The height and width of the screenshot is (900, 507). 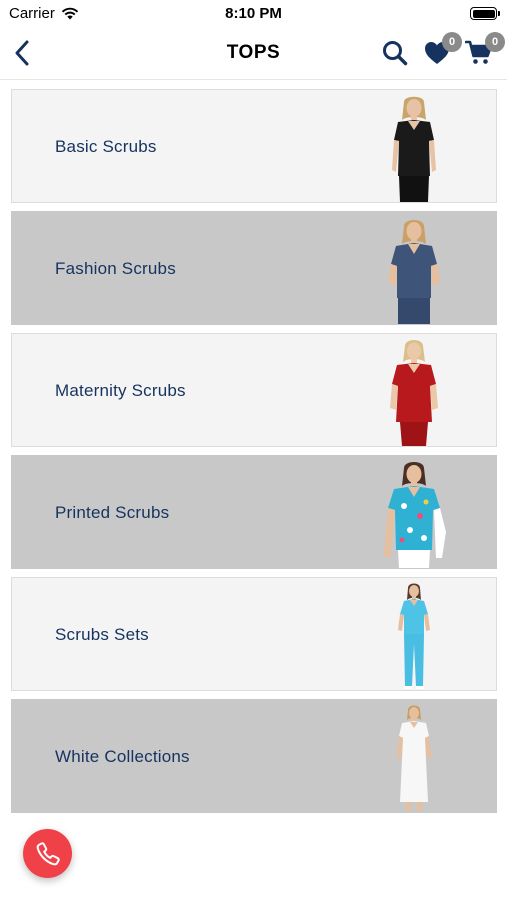 What do you see at coordinates (414, 272) in the screenshot?
I see `navy-set-model-image` at bounding box center [414, 272].